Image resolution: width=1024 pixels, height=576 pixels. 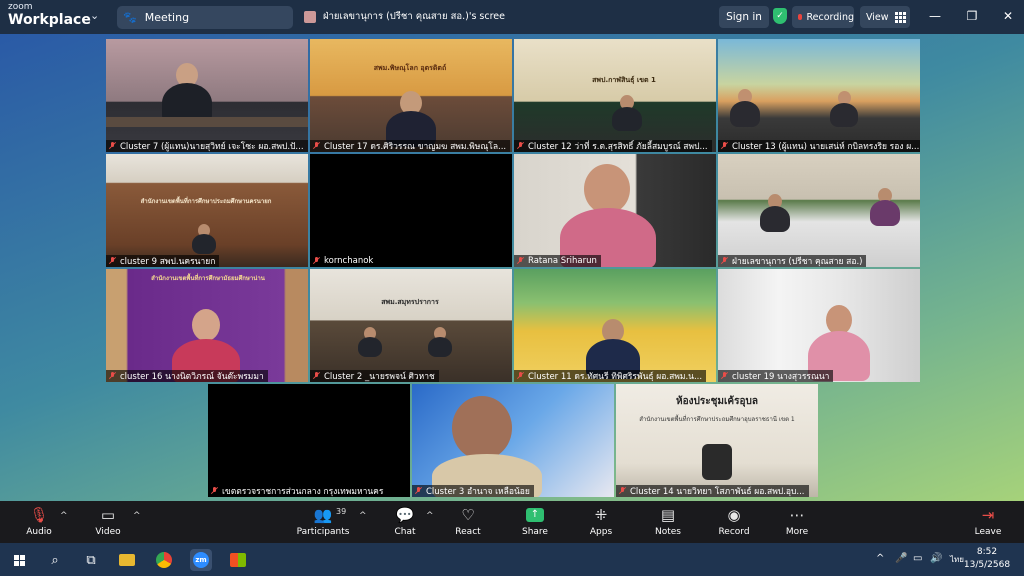 What do you see at coordinates (127, 560) in the screenshot?
I see `file-explorer-icon` at bounding box center [127, 560].